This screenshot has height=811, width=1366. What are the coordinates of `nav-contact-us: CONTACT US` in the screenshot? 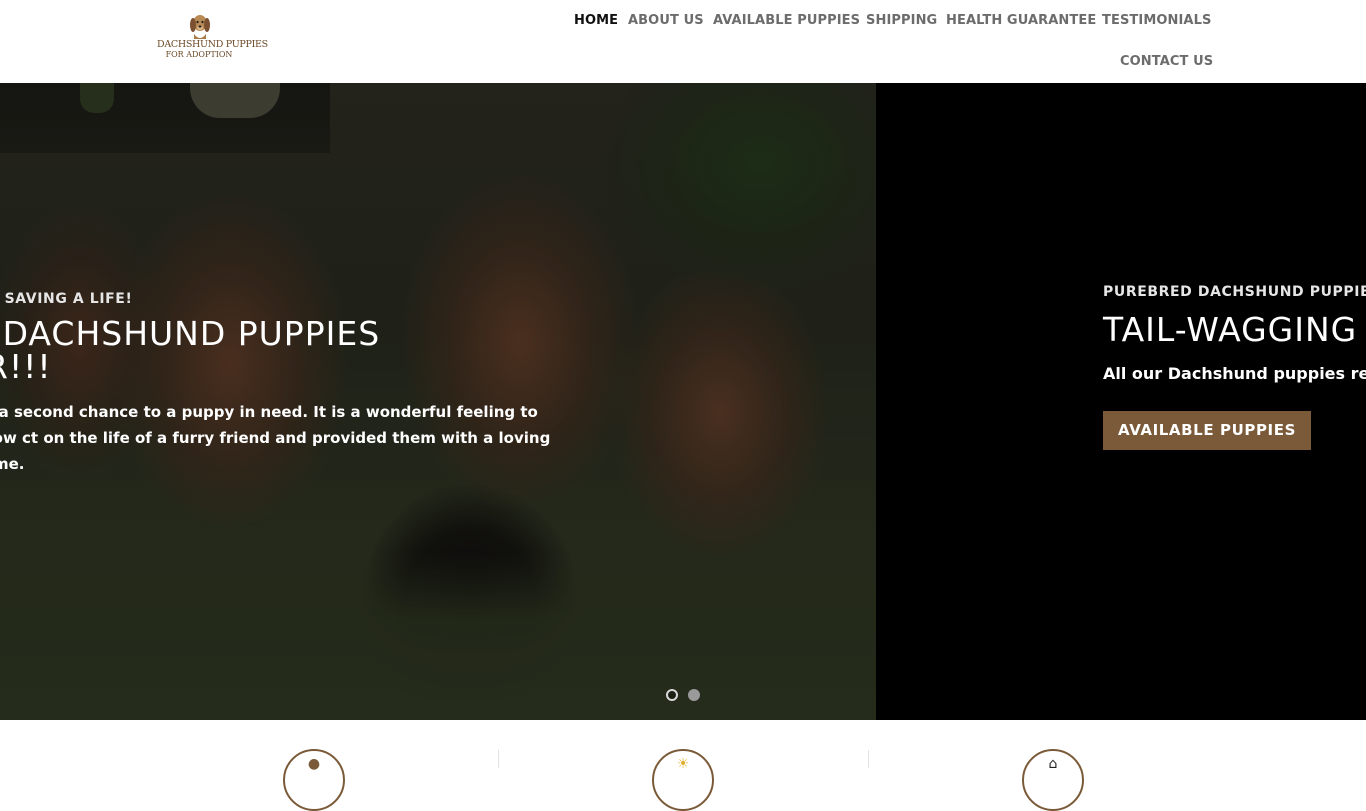 It's located at (1166, 62).